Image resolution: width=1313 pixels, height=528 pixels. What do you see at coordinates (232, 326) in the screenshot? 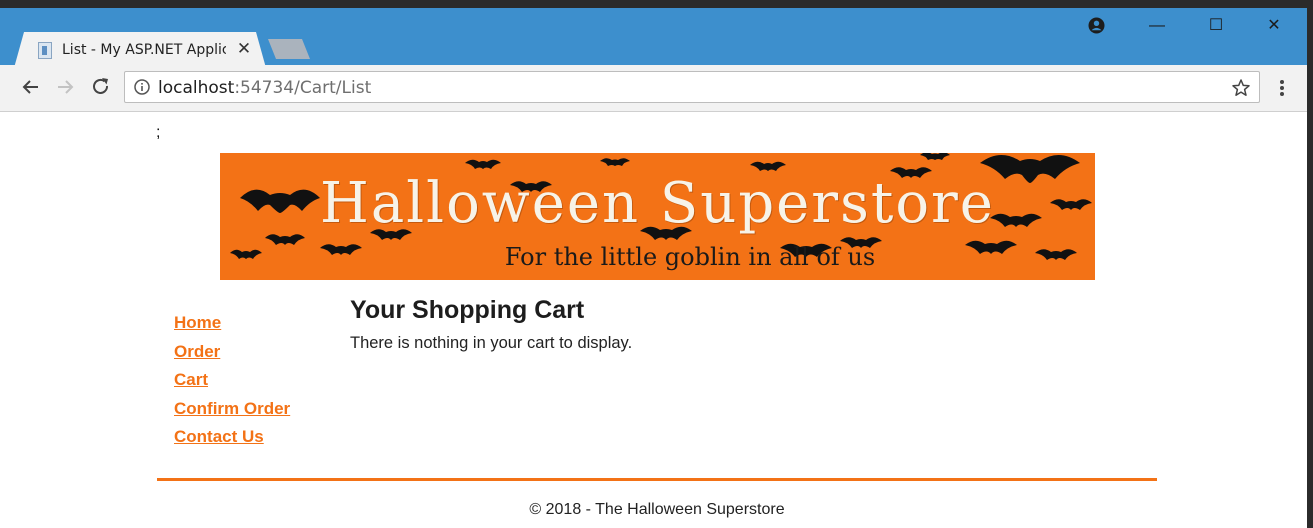
I see `nav-link-home: Home` at bounding box center [232, 326].